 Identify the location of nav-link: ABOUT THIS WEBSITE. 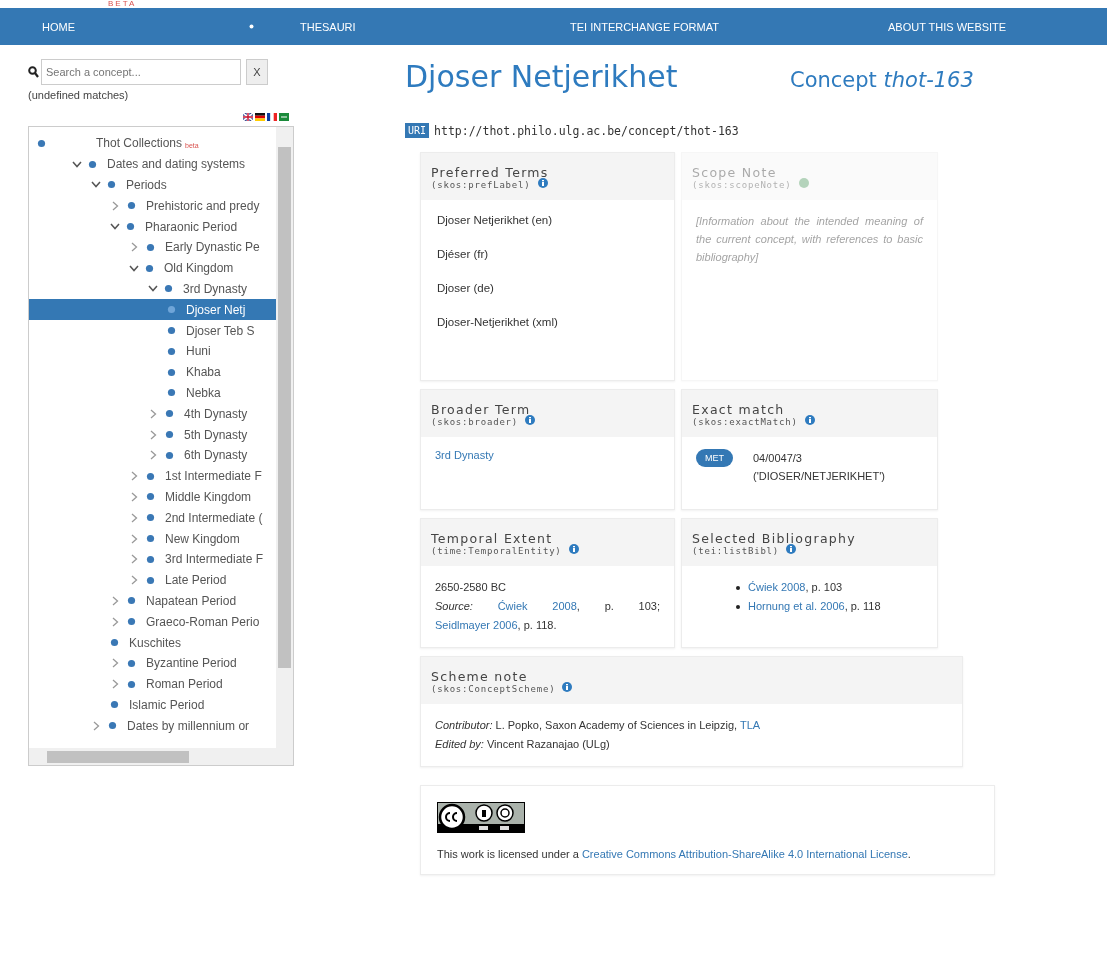
(947, 26).